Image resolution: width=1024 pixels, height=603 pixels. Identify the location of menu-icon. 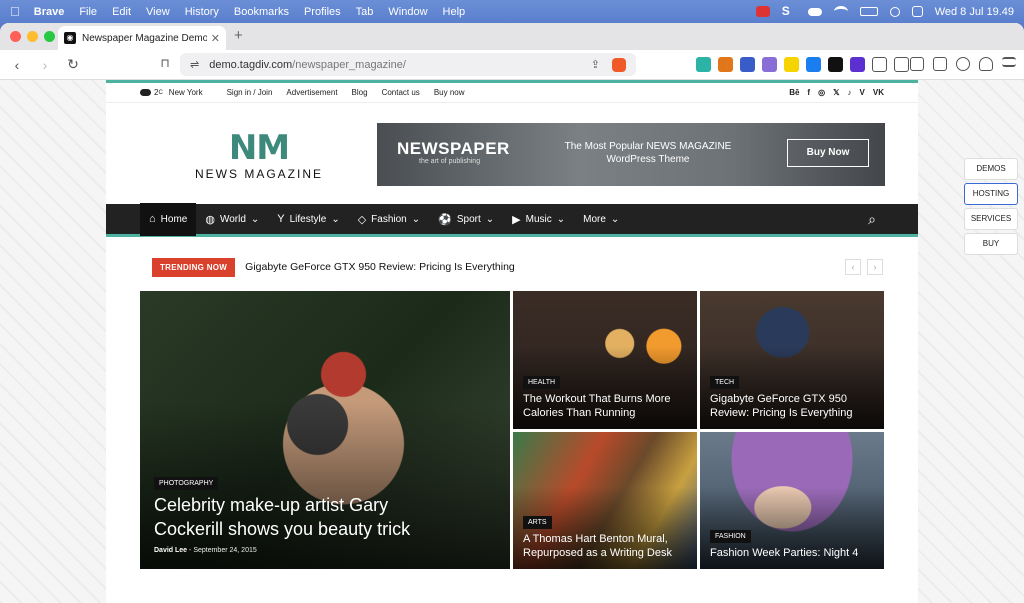
(1009, 62).